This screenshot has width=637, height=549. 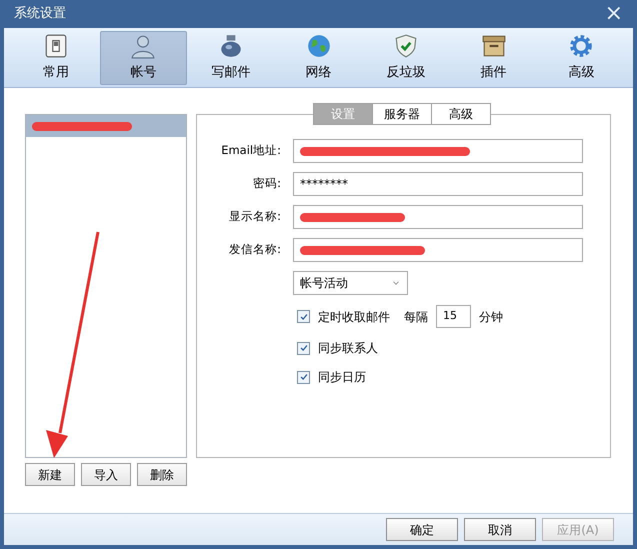 What do you see at coordinates (266, 183) in the screenshot?
I see `field-label: 密码:` at bounding box center [266, 183].